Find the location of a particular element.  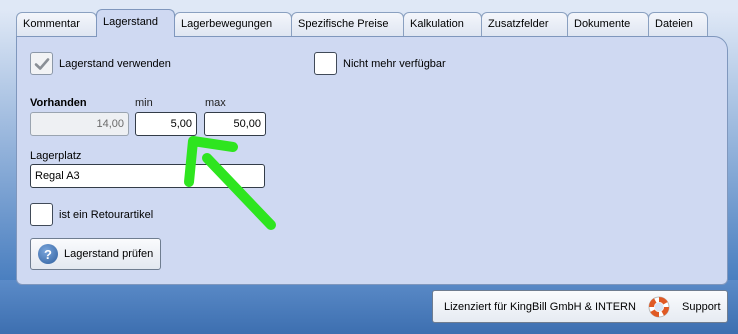

license-text: Lizenziert für KingBill GmbH & INTERN is located at coordinates (540, 307).